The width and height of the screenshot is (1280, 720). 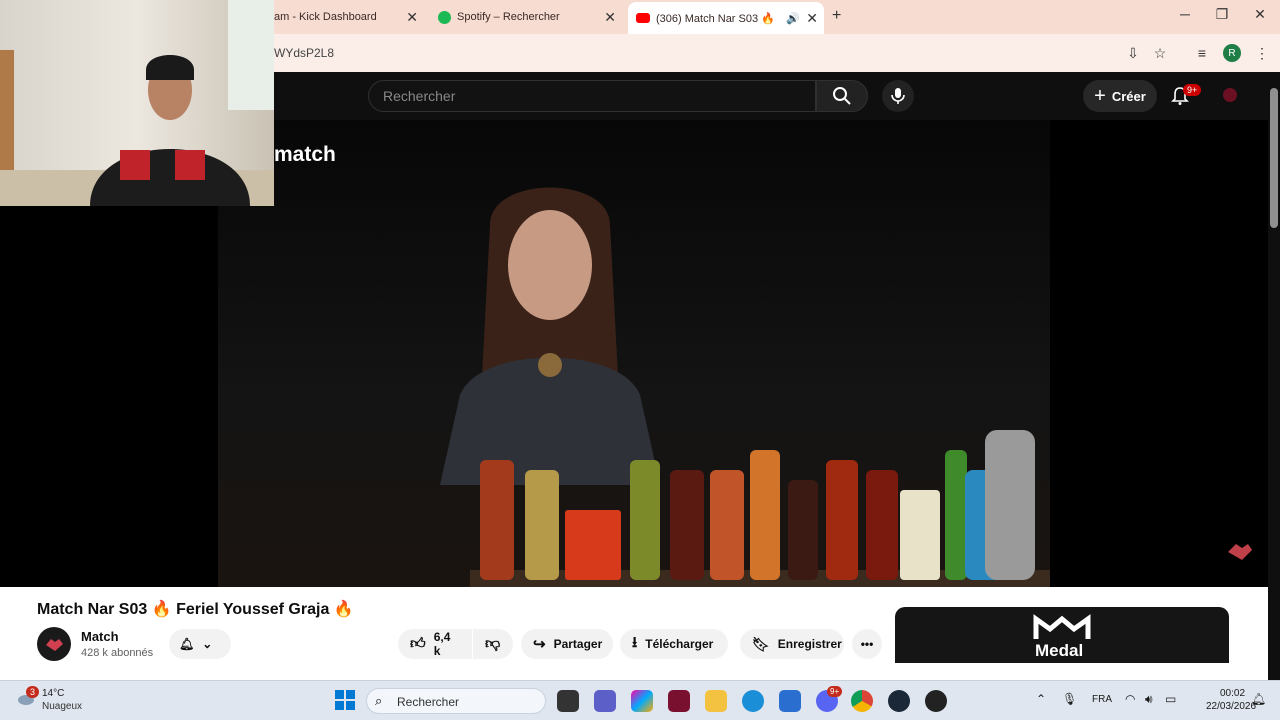 What do you see at coordinates (679, 701) in the screenshot?
I see `app-icon` at bounding box center [679, 701].